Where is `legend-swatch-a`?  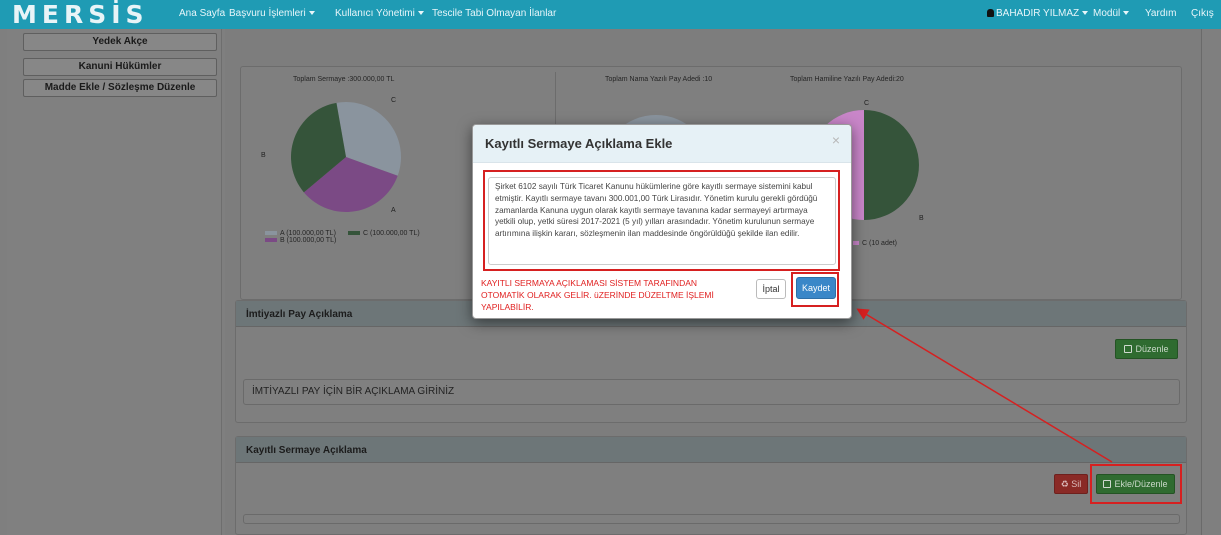 legend-swatch-a is located at coordinates (271, 233).